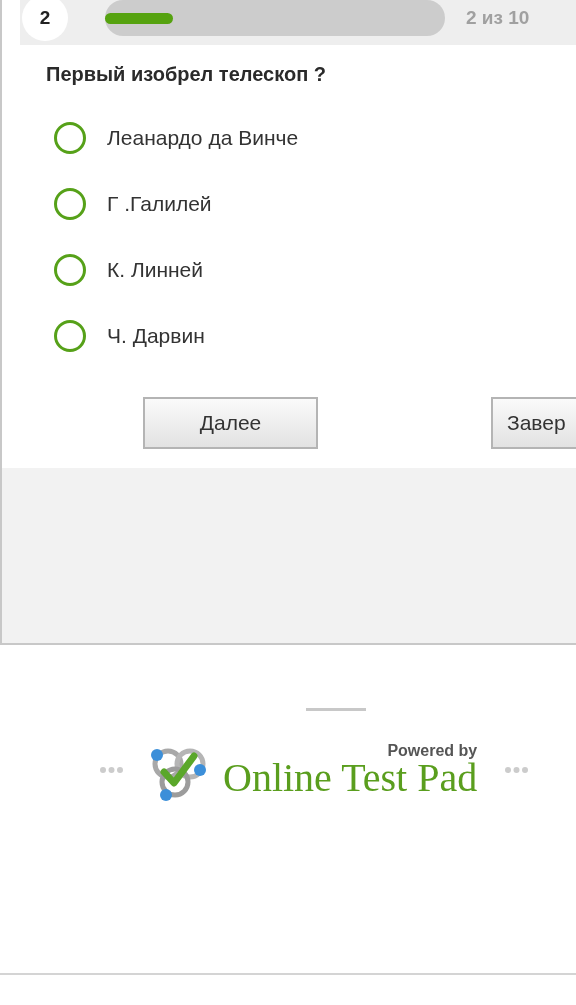  Describe the element at coordinates (230, 423) in the screenshot. I see `next-button: Далее` at that location.